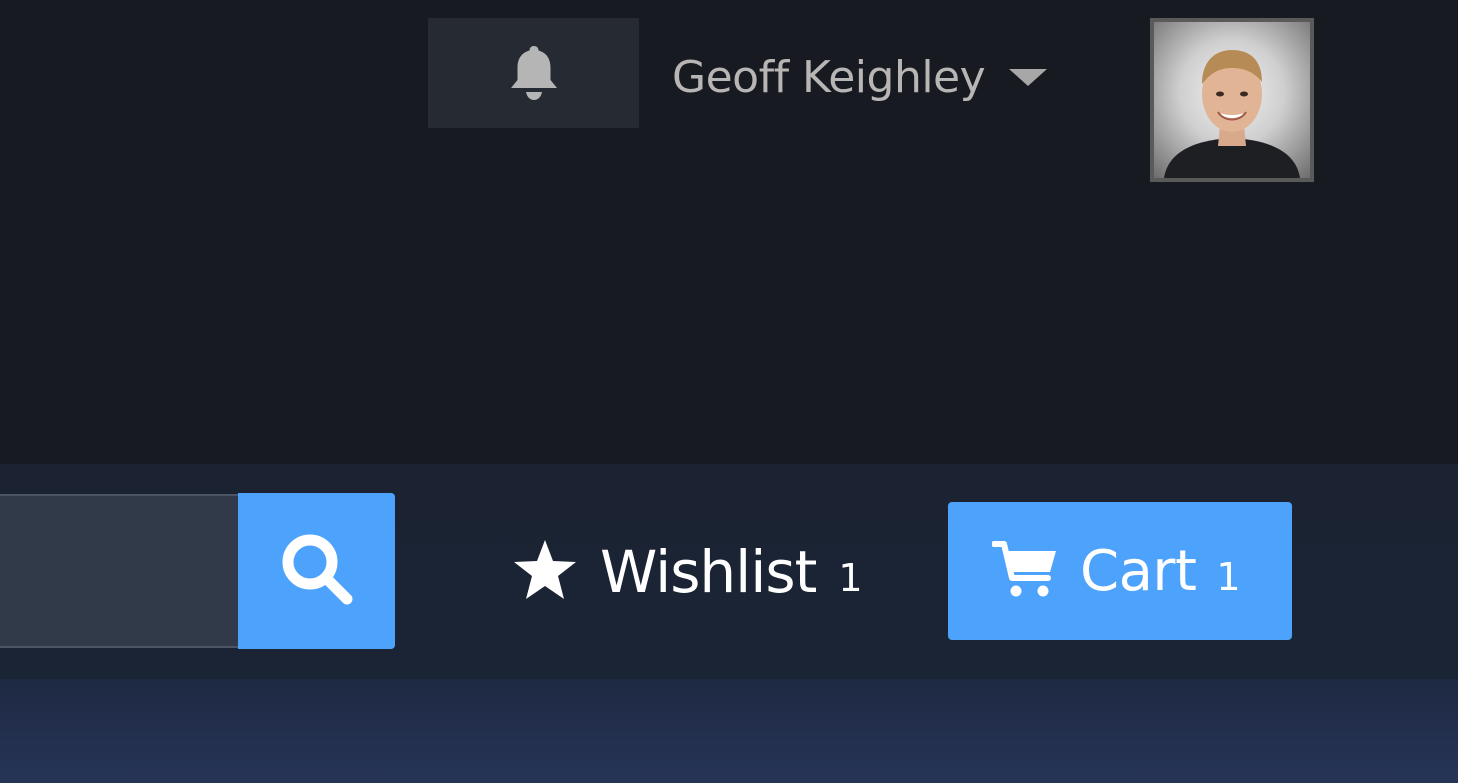 The width and height of the screenshot is (1458, 783). I want to click on account-name: Geoff Keighley, so click(829, 77).